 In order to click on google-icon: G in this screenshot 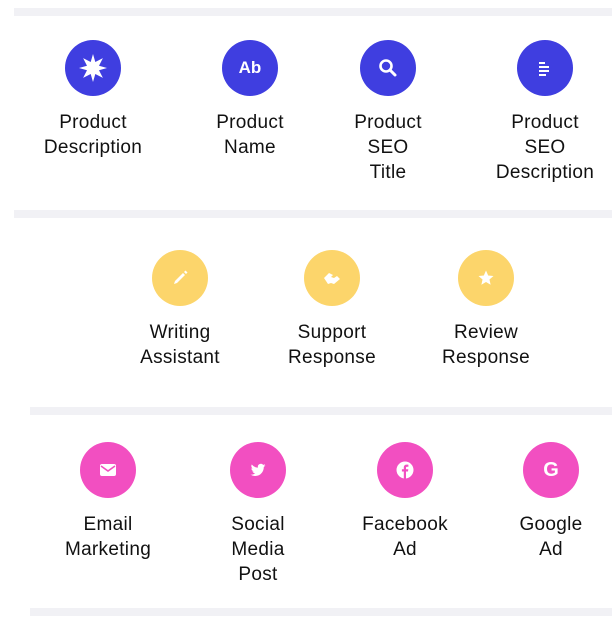, I will do `click(551, 470)`.